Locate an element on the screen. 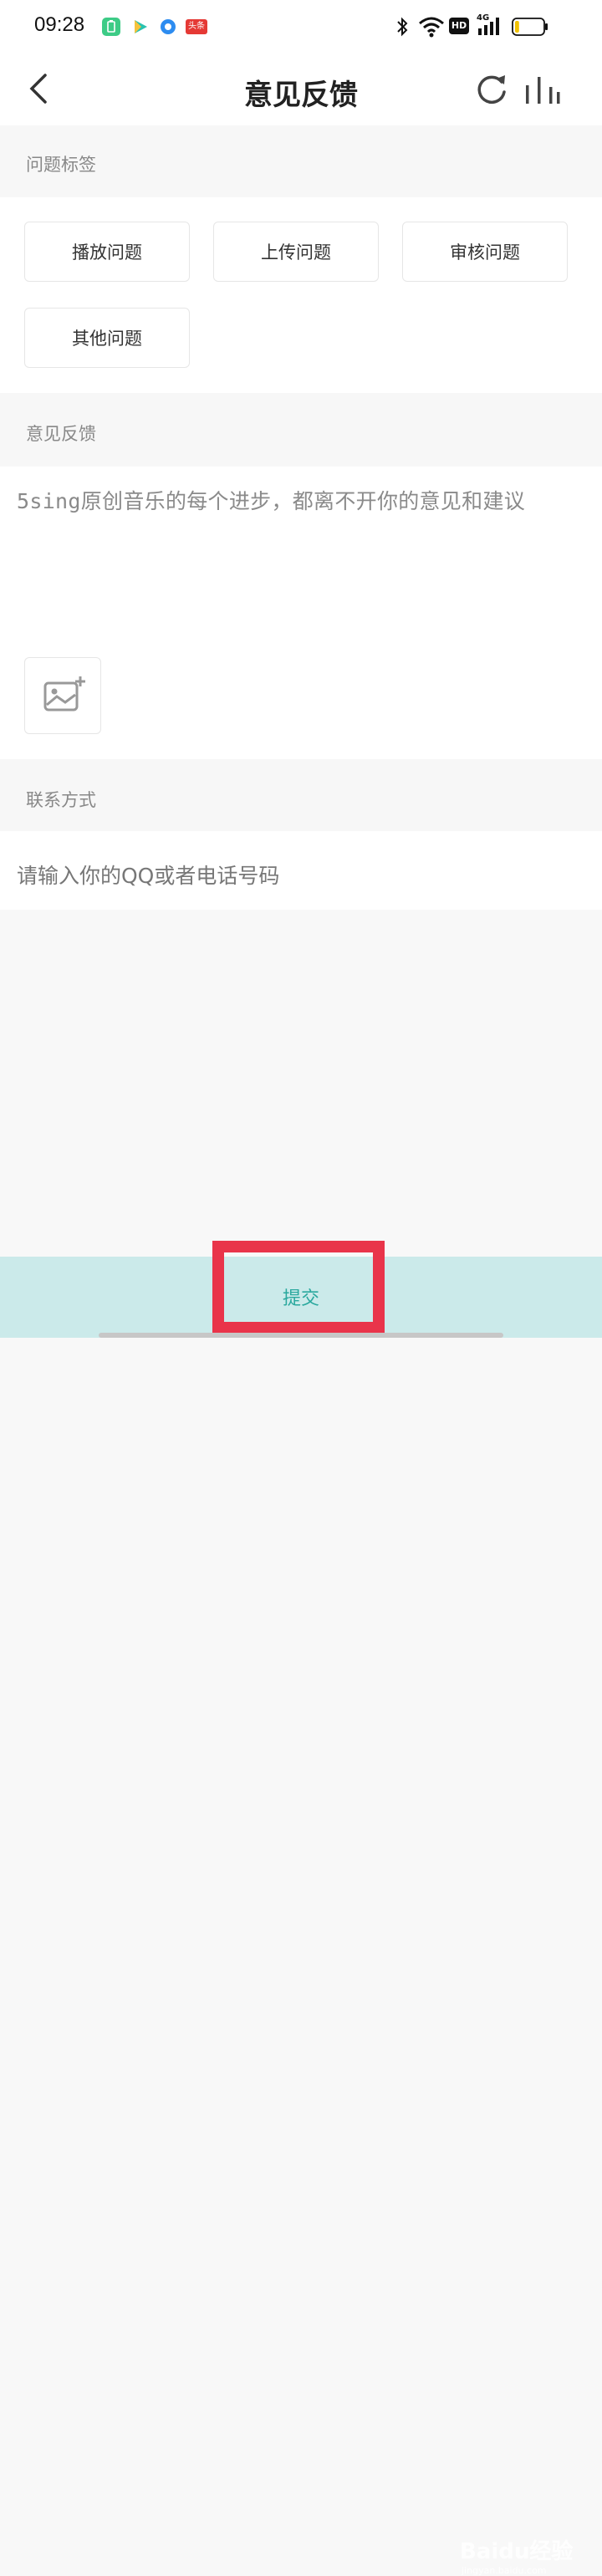 Image resolution: width=602 pixels, height=2576 pixels. page-title: 意见反馈 is located at coordinates (301, 95).